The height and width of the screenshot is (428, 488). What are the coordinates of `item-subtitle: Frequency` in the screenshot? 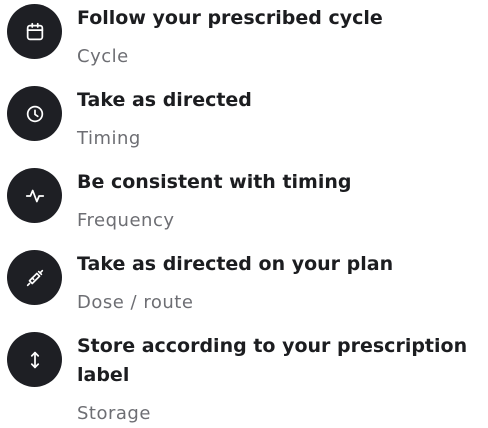 It's located at (126, 220).